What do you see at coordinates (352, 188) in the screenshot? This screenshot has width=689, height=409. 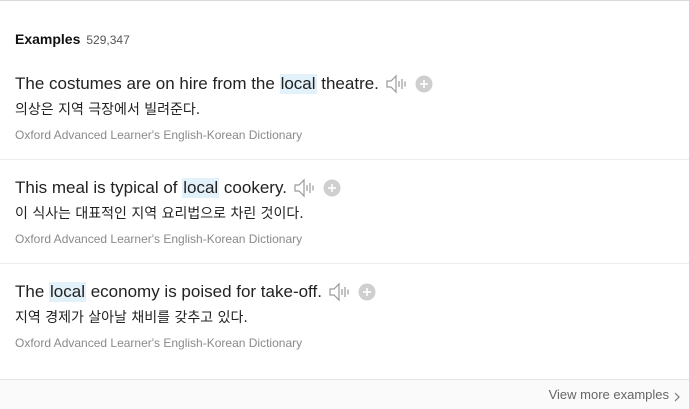 I see `example-sentence: This meal is typical of local cookery.` at bounding box center [352, 188].